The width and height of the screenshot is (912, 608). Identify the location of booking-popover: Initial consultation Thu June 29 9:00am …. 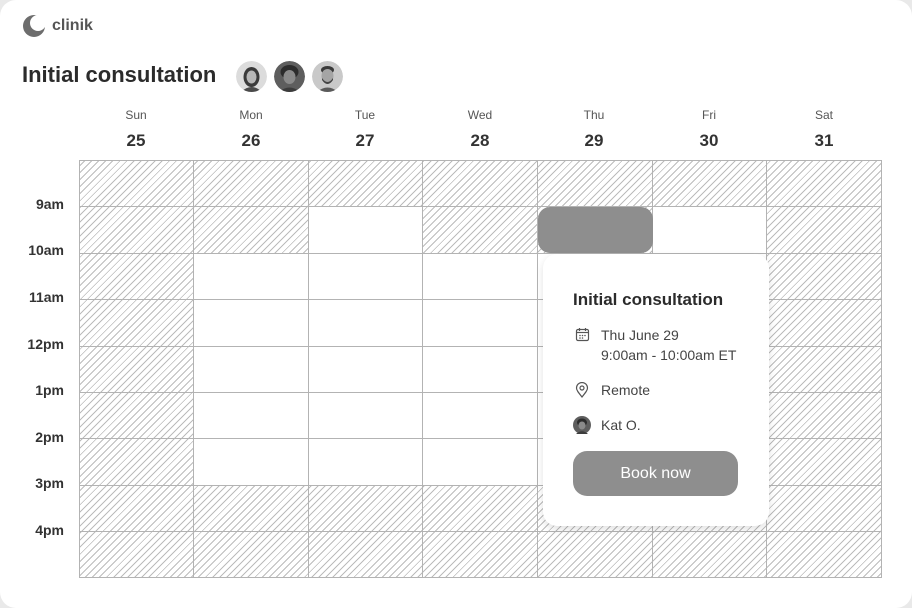
(656, 390).